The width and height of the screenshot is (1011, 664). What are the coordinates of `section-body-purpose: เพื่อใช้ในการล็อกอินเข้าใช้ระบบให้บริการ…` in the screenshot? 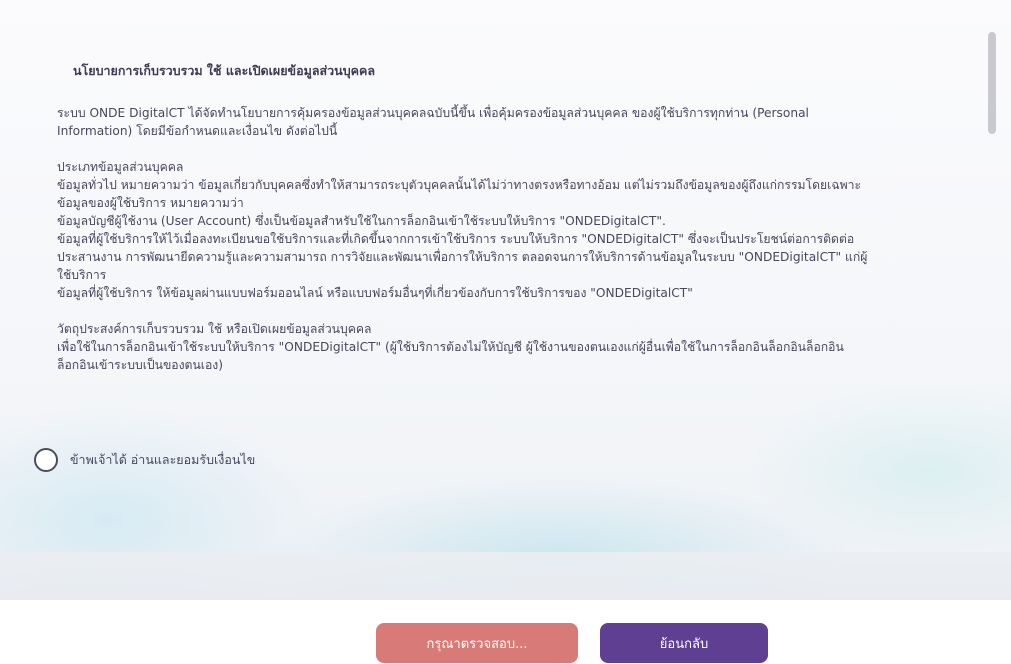 It's located at (450, 356).